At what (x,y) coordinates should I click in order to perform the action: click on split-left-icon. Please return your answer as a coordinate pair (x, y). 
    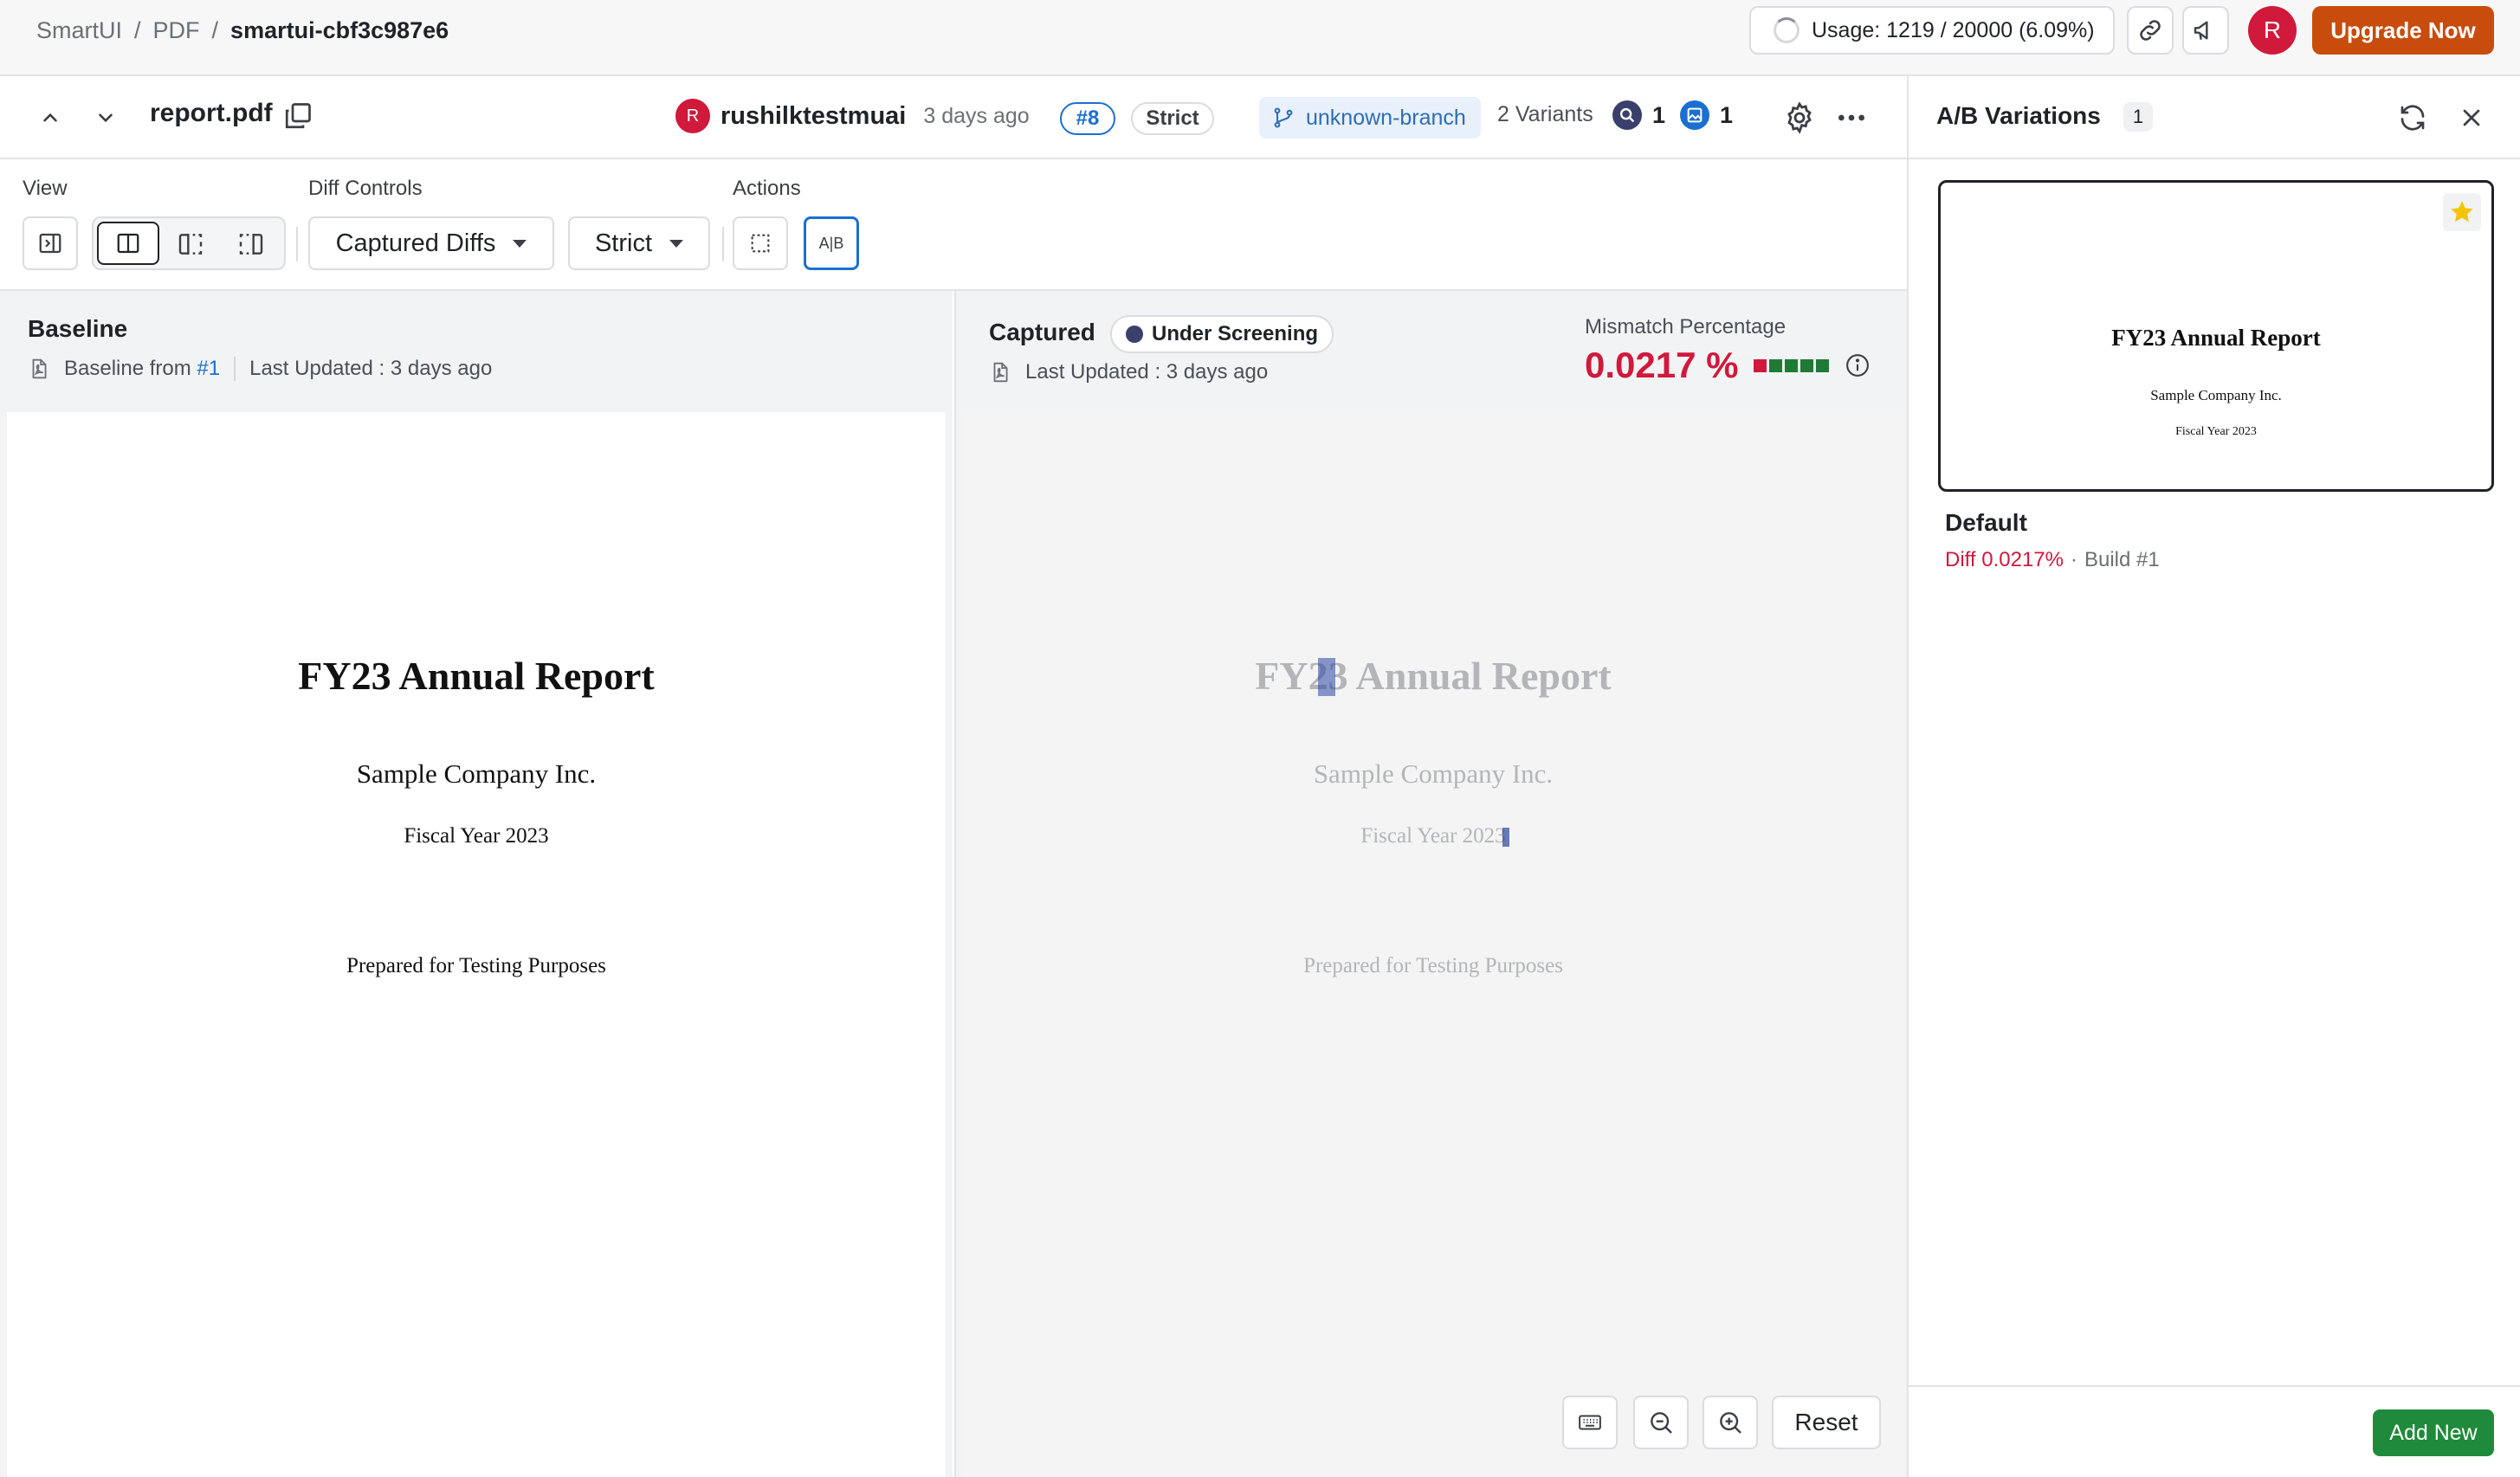
    Looking at the image, I should click on (190, 244).